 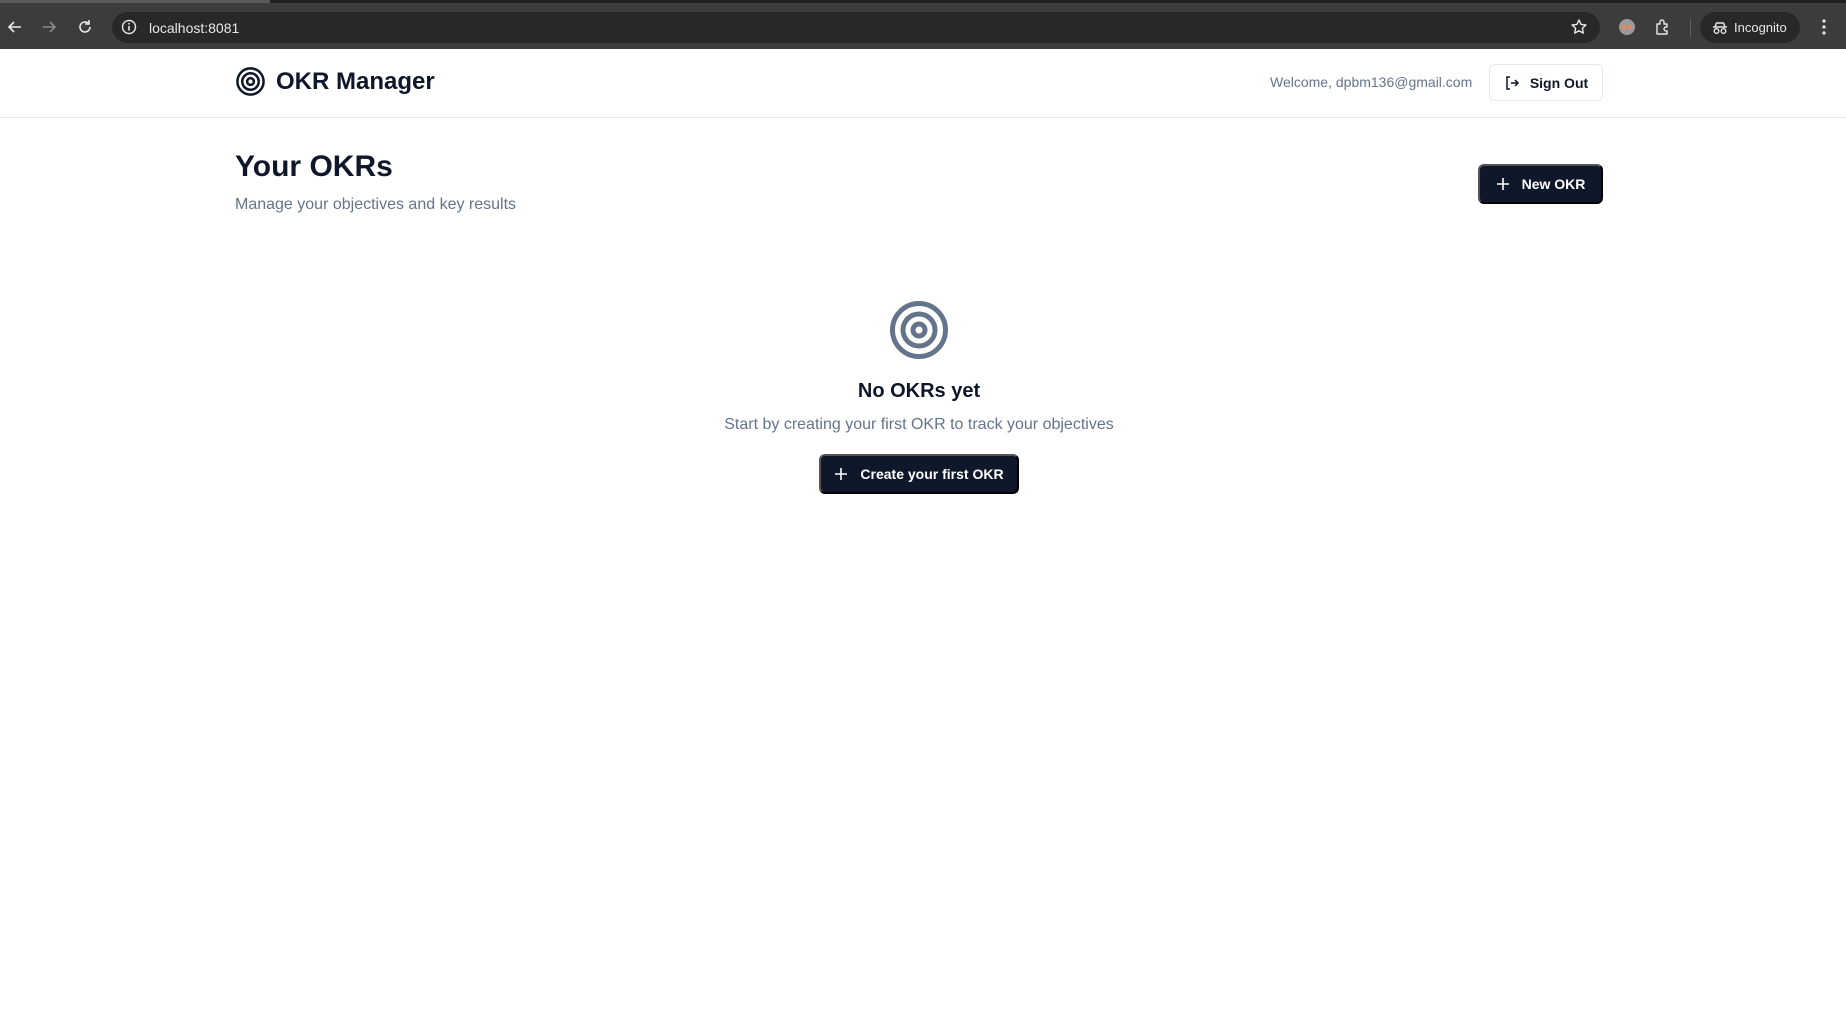 What do you see at coordinates (1720, 27) in the screenshot?
I see `incognito-icon` at bounding box center [1720, 27].